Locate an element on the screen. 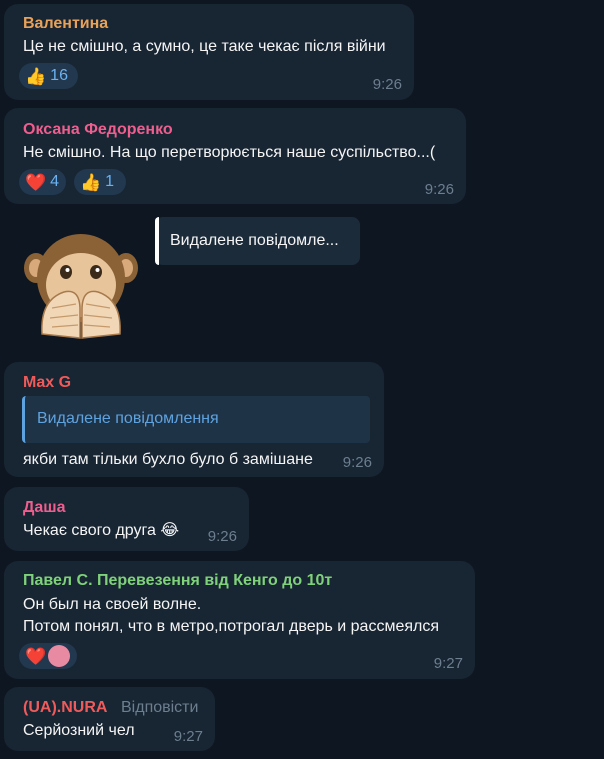  reaction-thumbs-up: 👍 16 is located at coordinates (48, 76).